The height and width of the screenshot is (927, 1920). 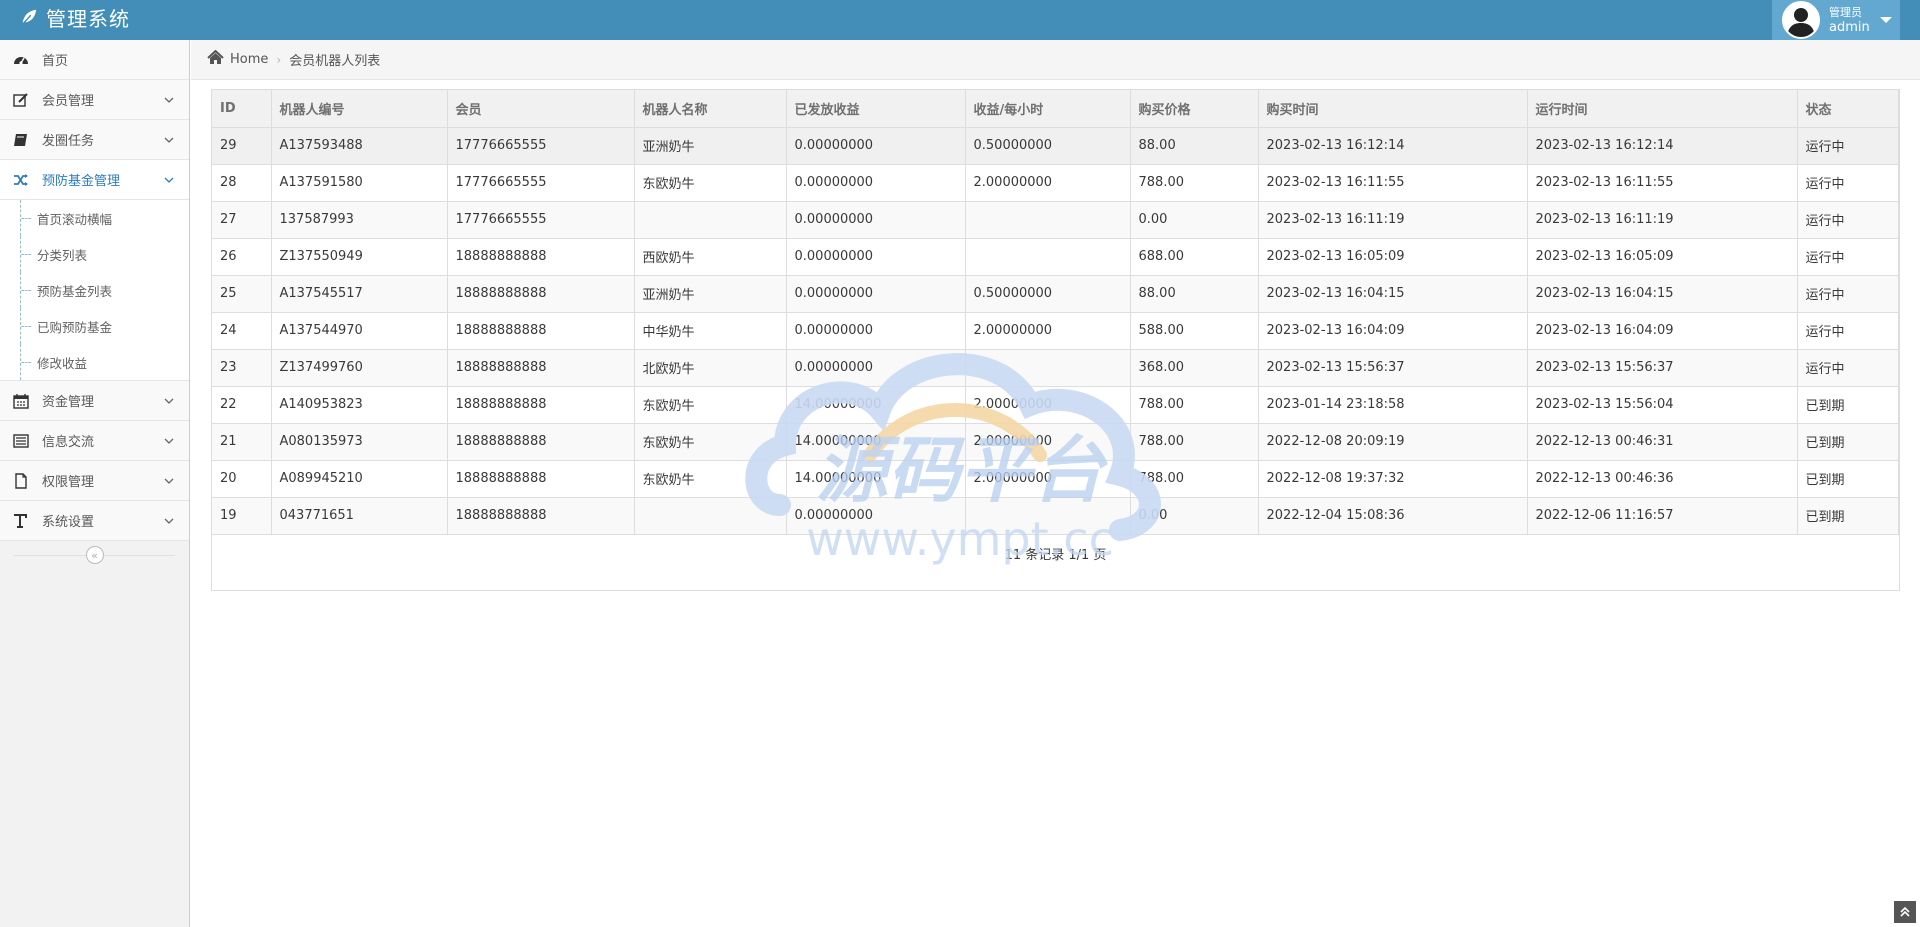 I want to click on cell-robot-no: 043771651, so click(x=359, y=516).